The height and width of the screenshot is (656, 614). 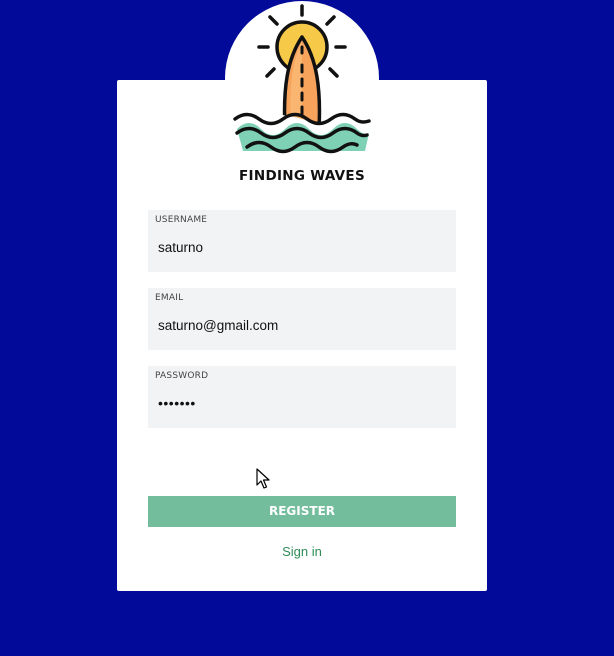 What do you see at coordinates (181, 220) in the screenshot?
I see `username-label: USERNAME` at bounding box center [181, 220].